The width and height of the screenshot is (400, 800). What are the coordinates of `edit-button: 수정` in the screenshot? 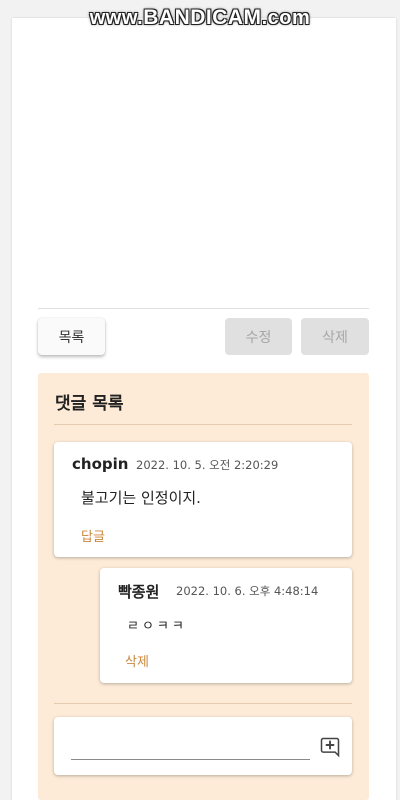 It's located at (258, 336).